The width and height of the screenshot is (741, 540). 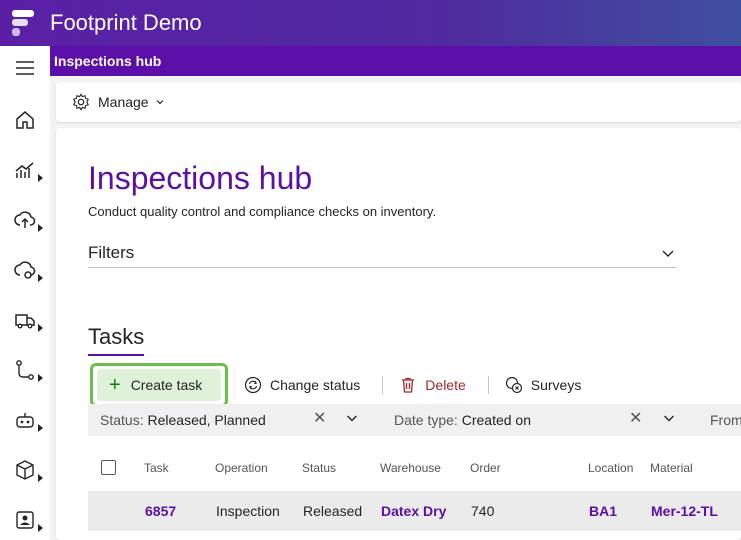 What do you see at coordinates (315, 385) in the screenshot?
I see `change-status-label: Change status` at bounding box center [315, 385].